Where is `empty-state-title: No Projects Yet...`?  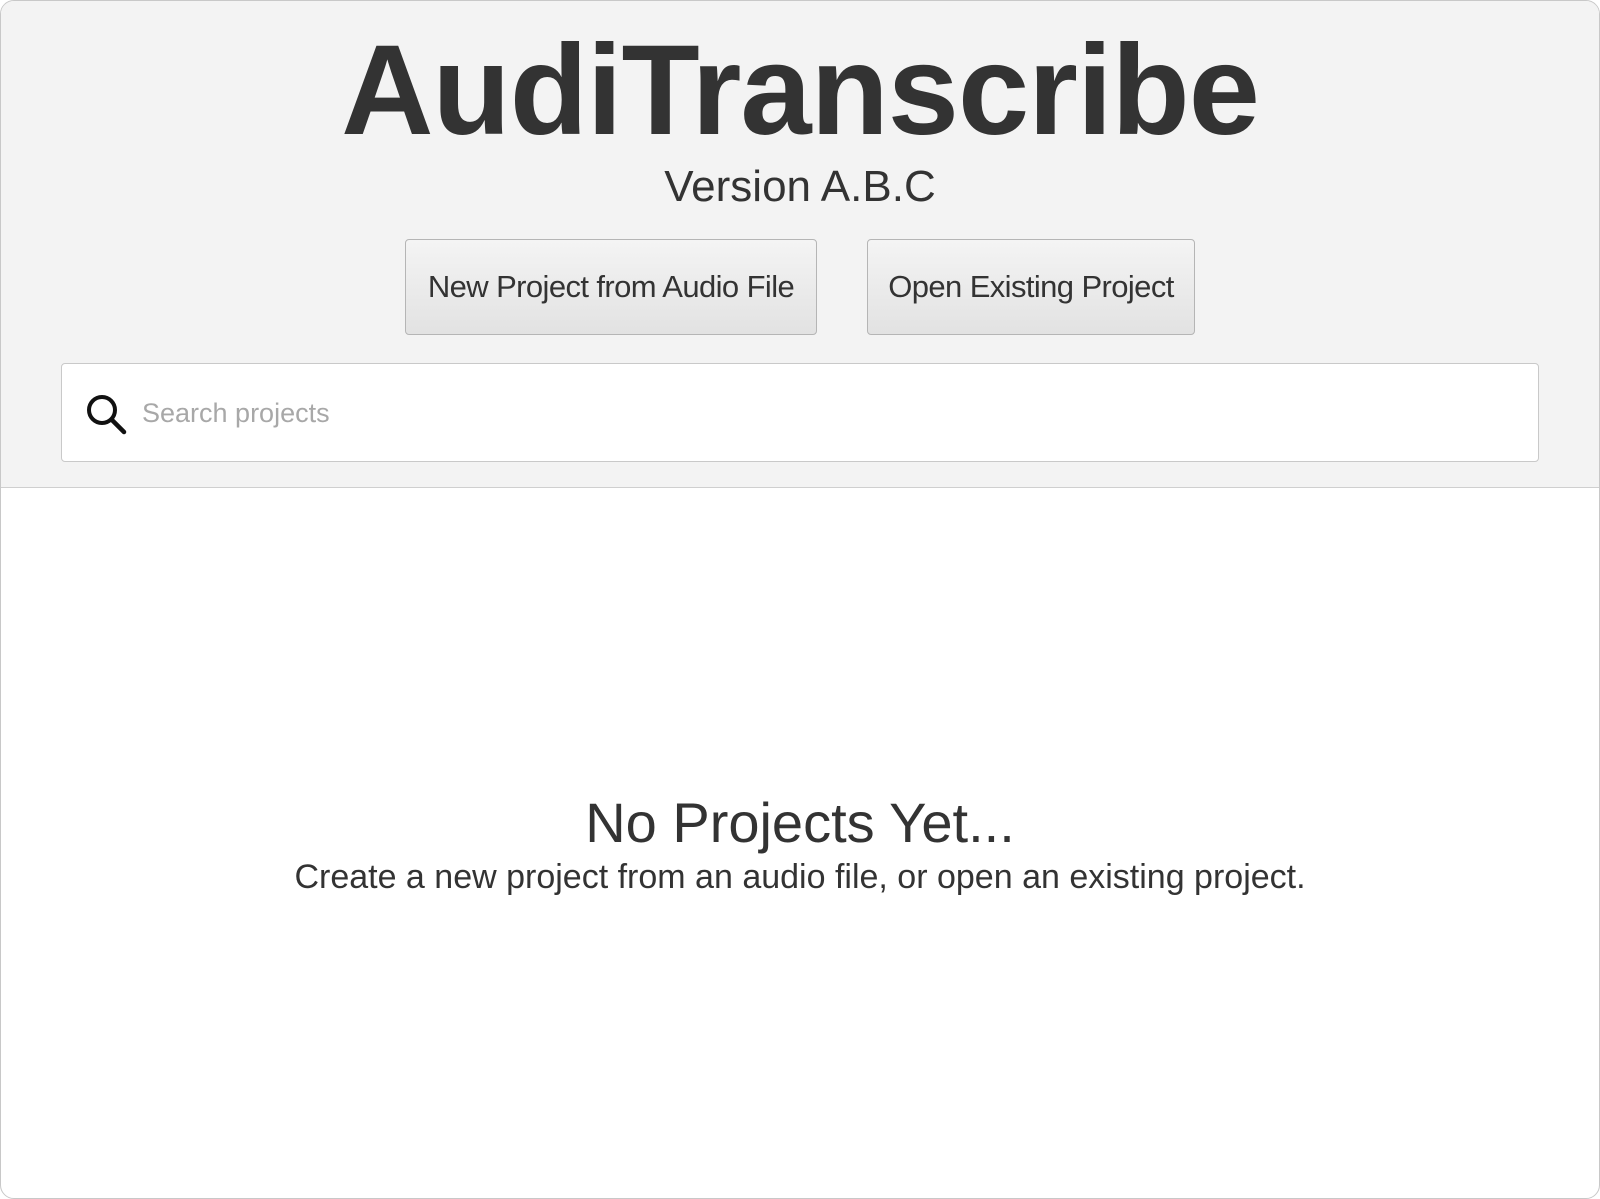 empty-state-title: No Projects Yet... is located at coordinates (800, 822).